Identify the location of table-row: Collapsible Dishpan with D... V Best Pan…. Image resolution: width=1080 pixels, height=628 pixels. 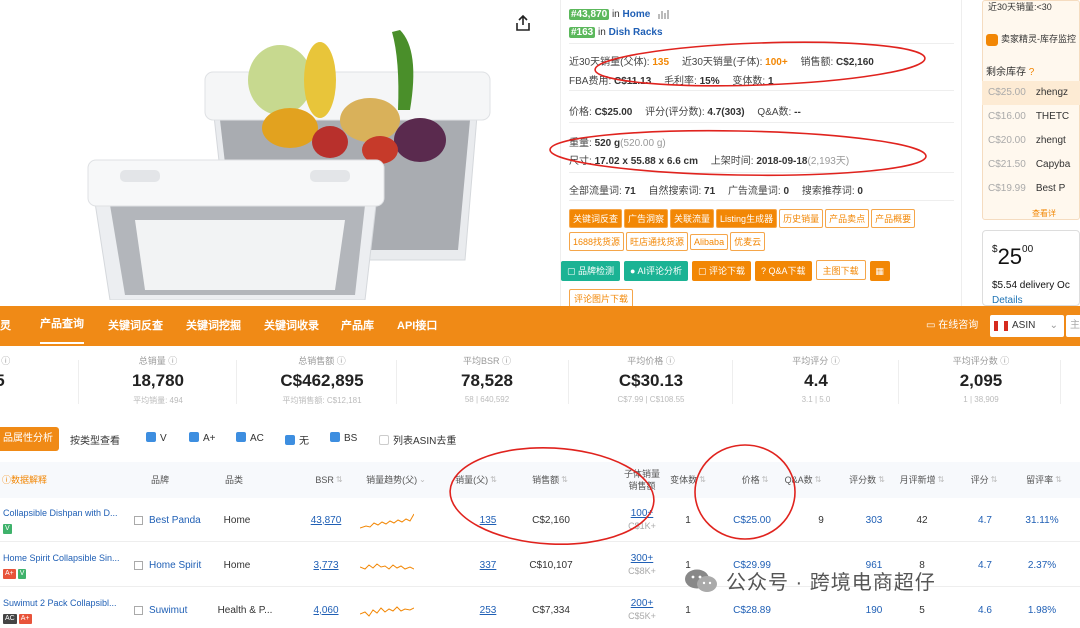
(540, 520).